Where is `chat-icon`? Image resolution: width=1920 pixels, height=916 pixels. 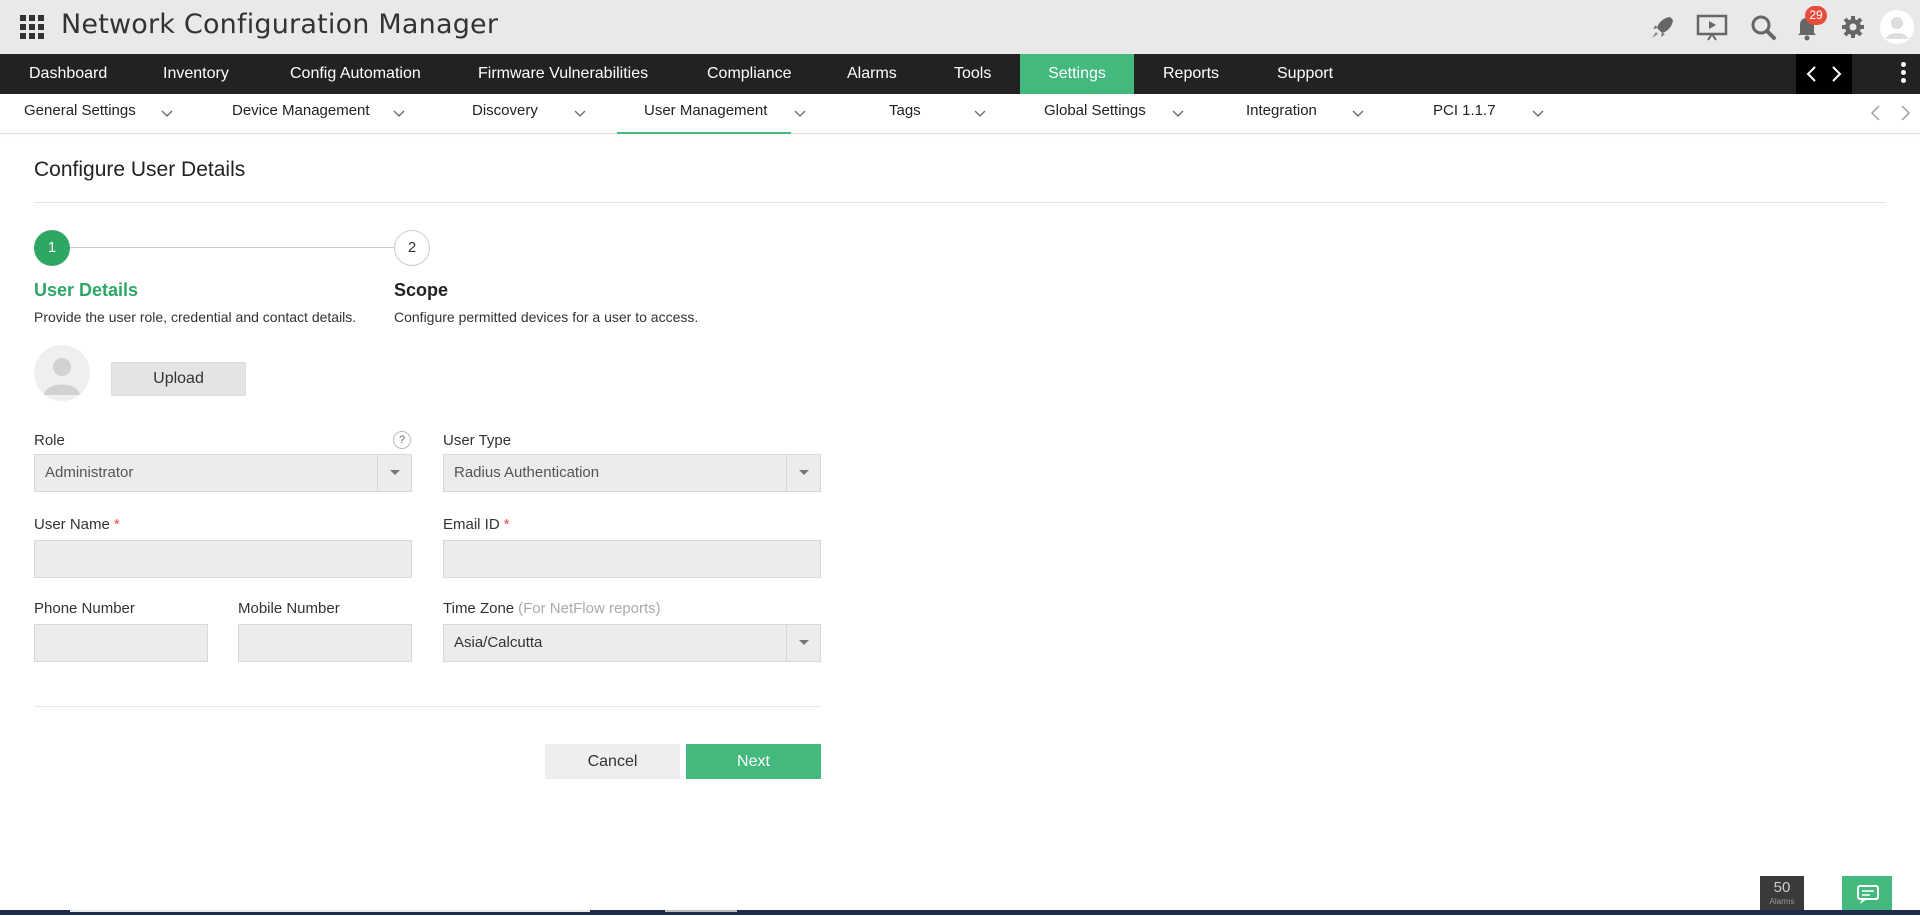 chat-icon is located at coordinates (1868, 894).